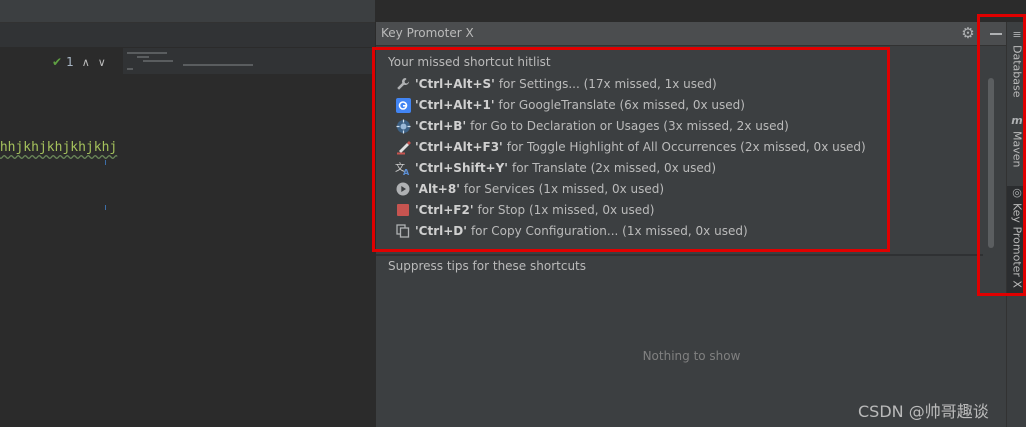 The width and height of the screenshot is (1026, 427). I want to click on code-line: khhjkhjkhjkhjkhj, so click(58, 147).